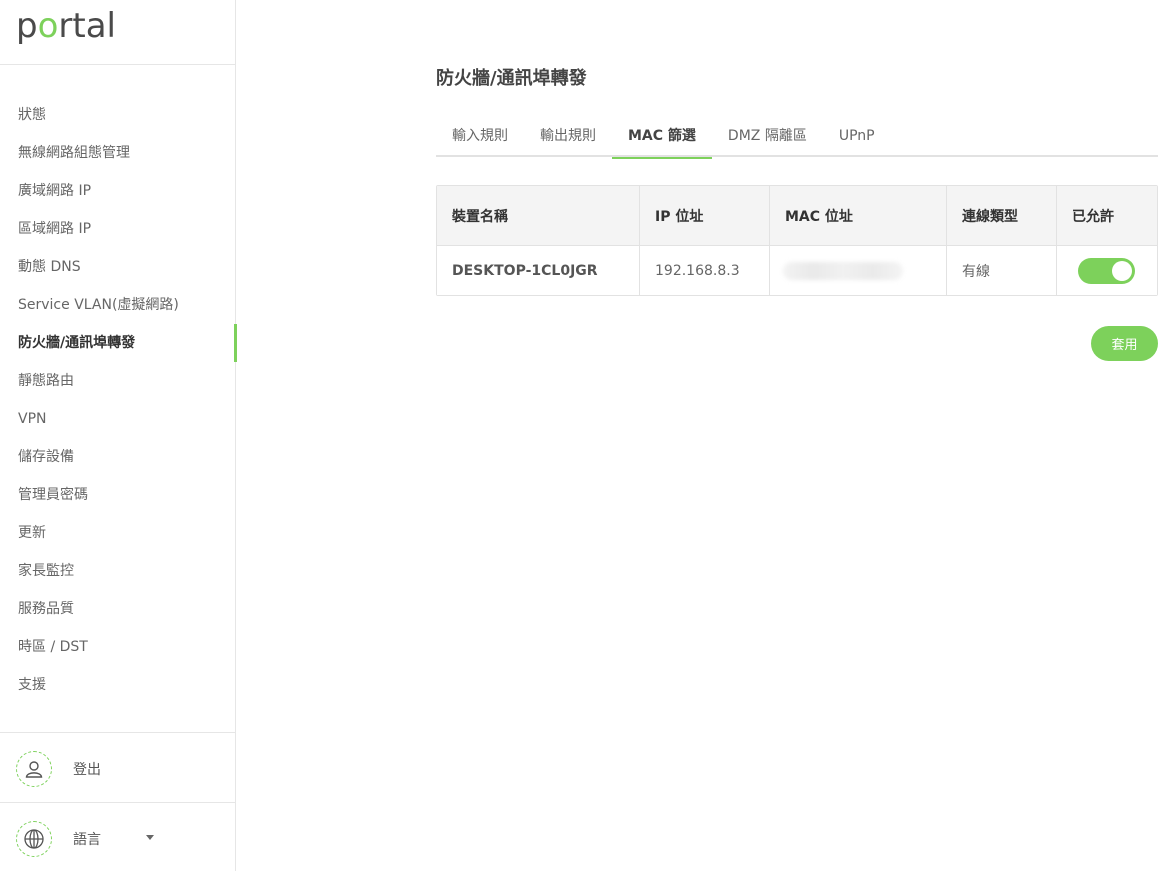  I want to click on user-icon, so click(34, 769).